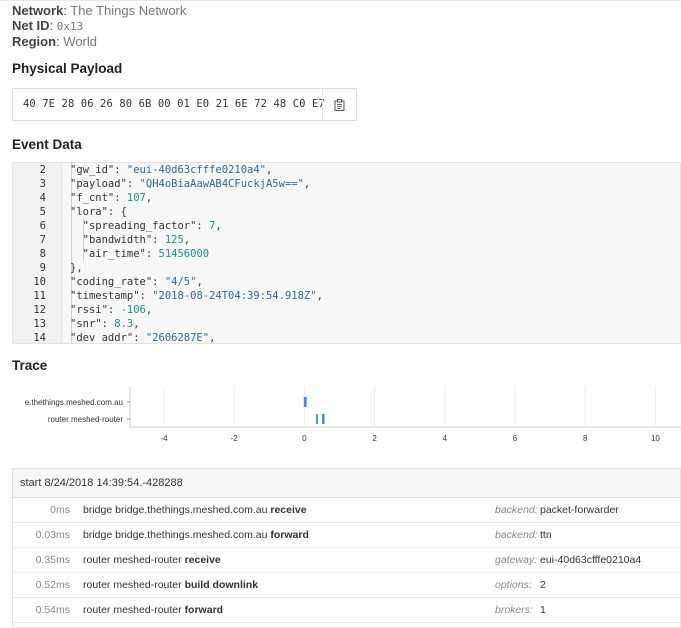 This screenshot has height=628, width=681. What do you see at coordinates (80, 41) in the screenshot?
I see `region-value: World` at bounding box center [80, 41].